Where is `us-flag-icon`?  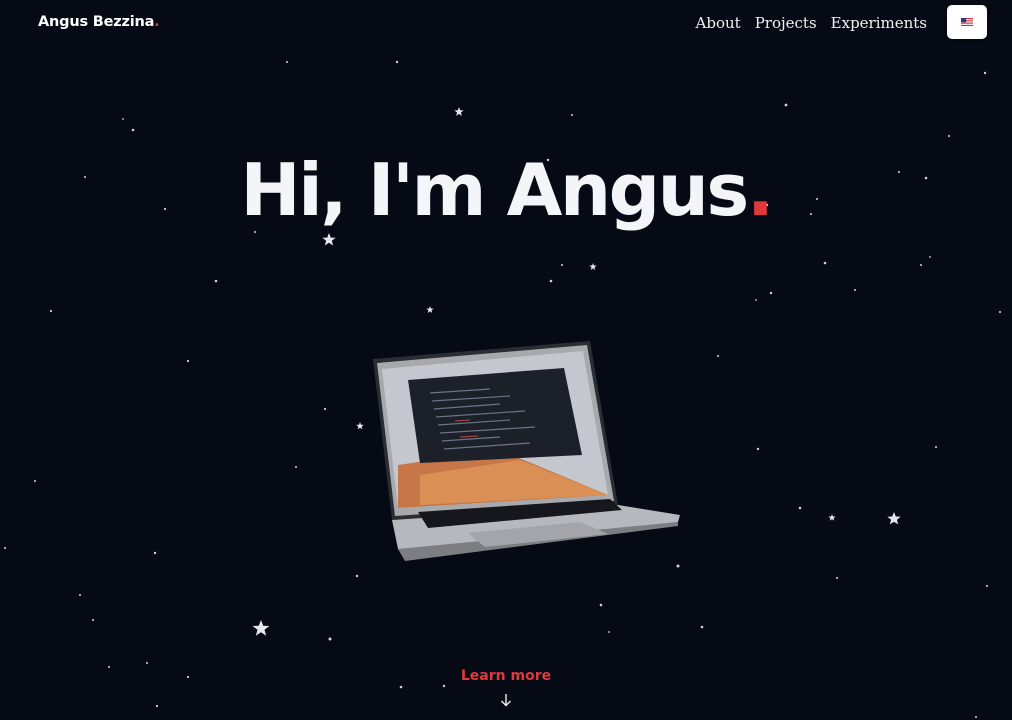
us-flag-icon is located at coordinates (967, 22).